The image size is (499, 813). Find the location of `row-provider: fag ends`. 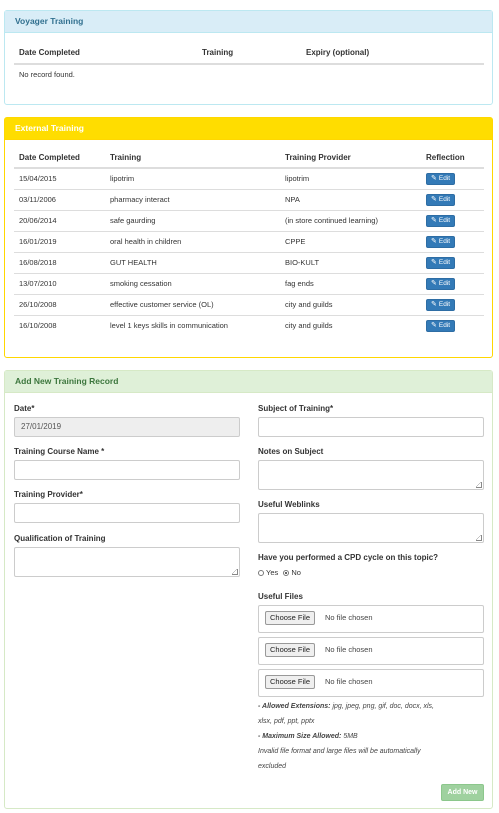

row-provider: fag ends is located at coordinates (350, 283).